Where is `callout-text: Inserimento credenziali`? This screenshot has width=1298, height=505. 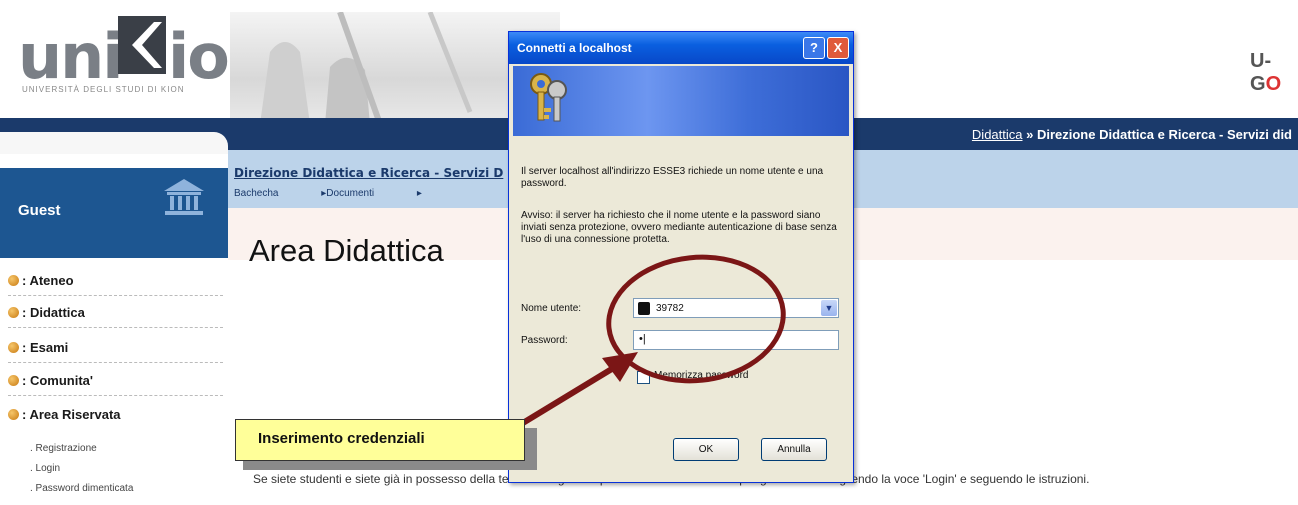
callout-text: Inserimento credenziali is located at coordinates (341, 438).